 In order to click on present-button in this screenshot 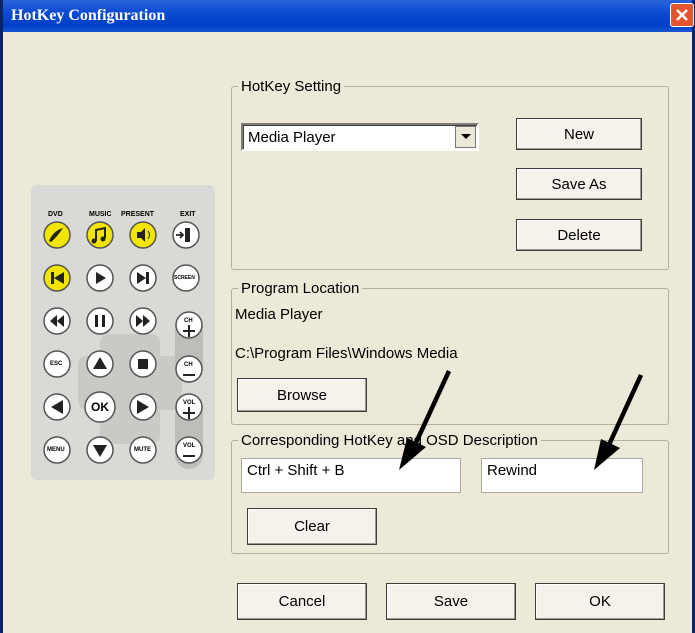, I will do `click(143, 235)`.